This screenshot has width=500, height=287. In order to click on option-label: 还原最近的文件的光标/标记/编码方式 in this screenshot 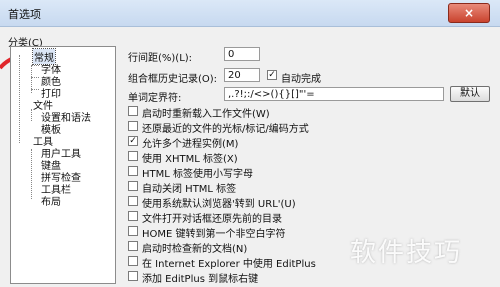, I will do `click(225, 127)`.